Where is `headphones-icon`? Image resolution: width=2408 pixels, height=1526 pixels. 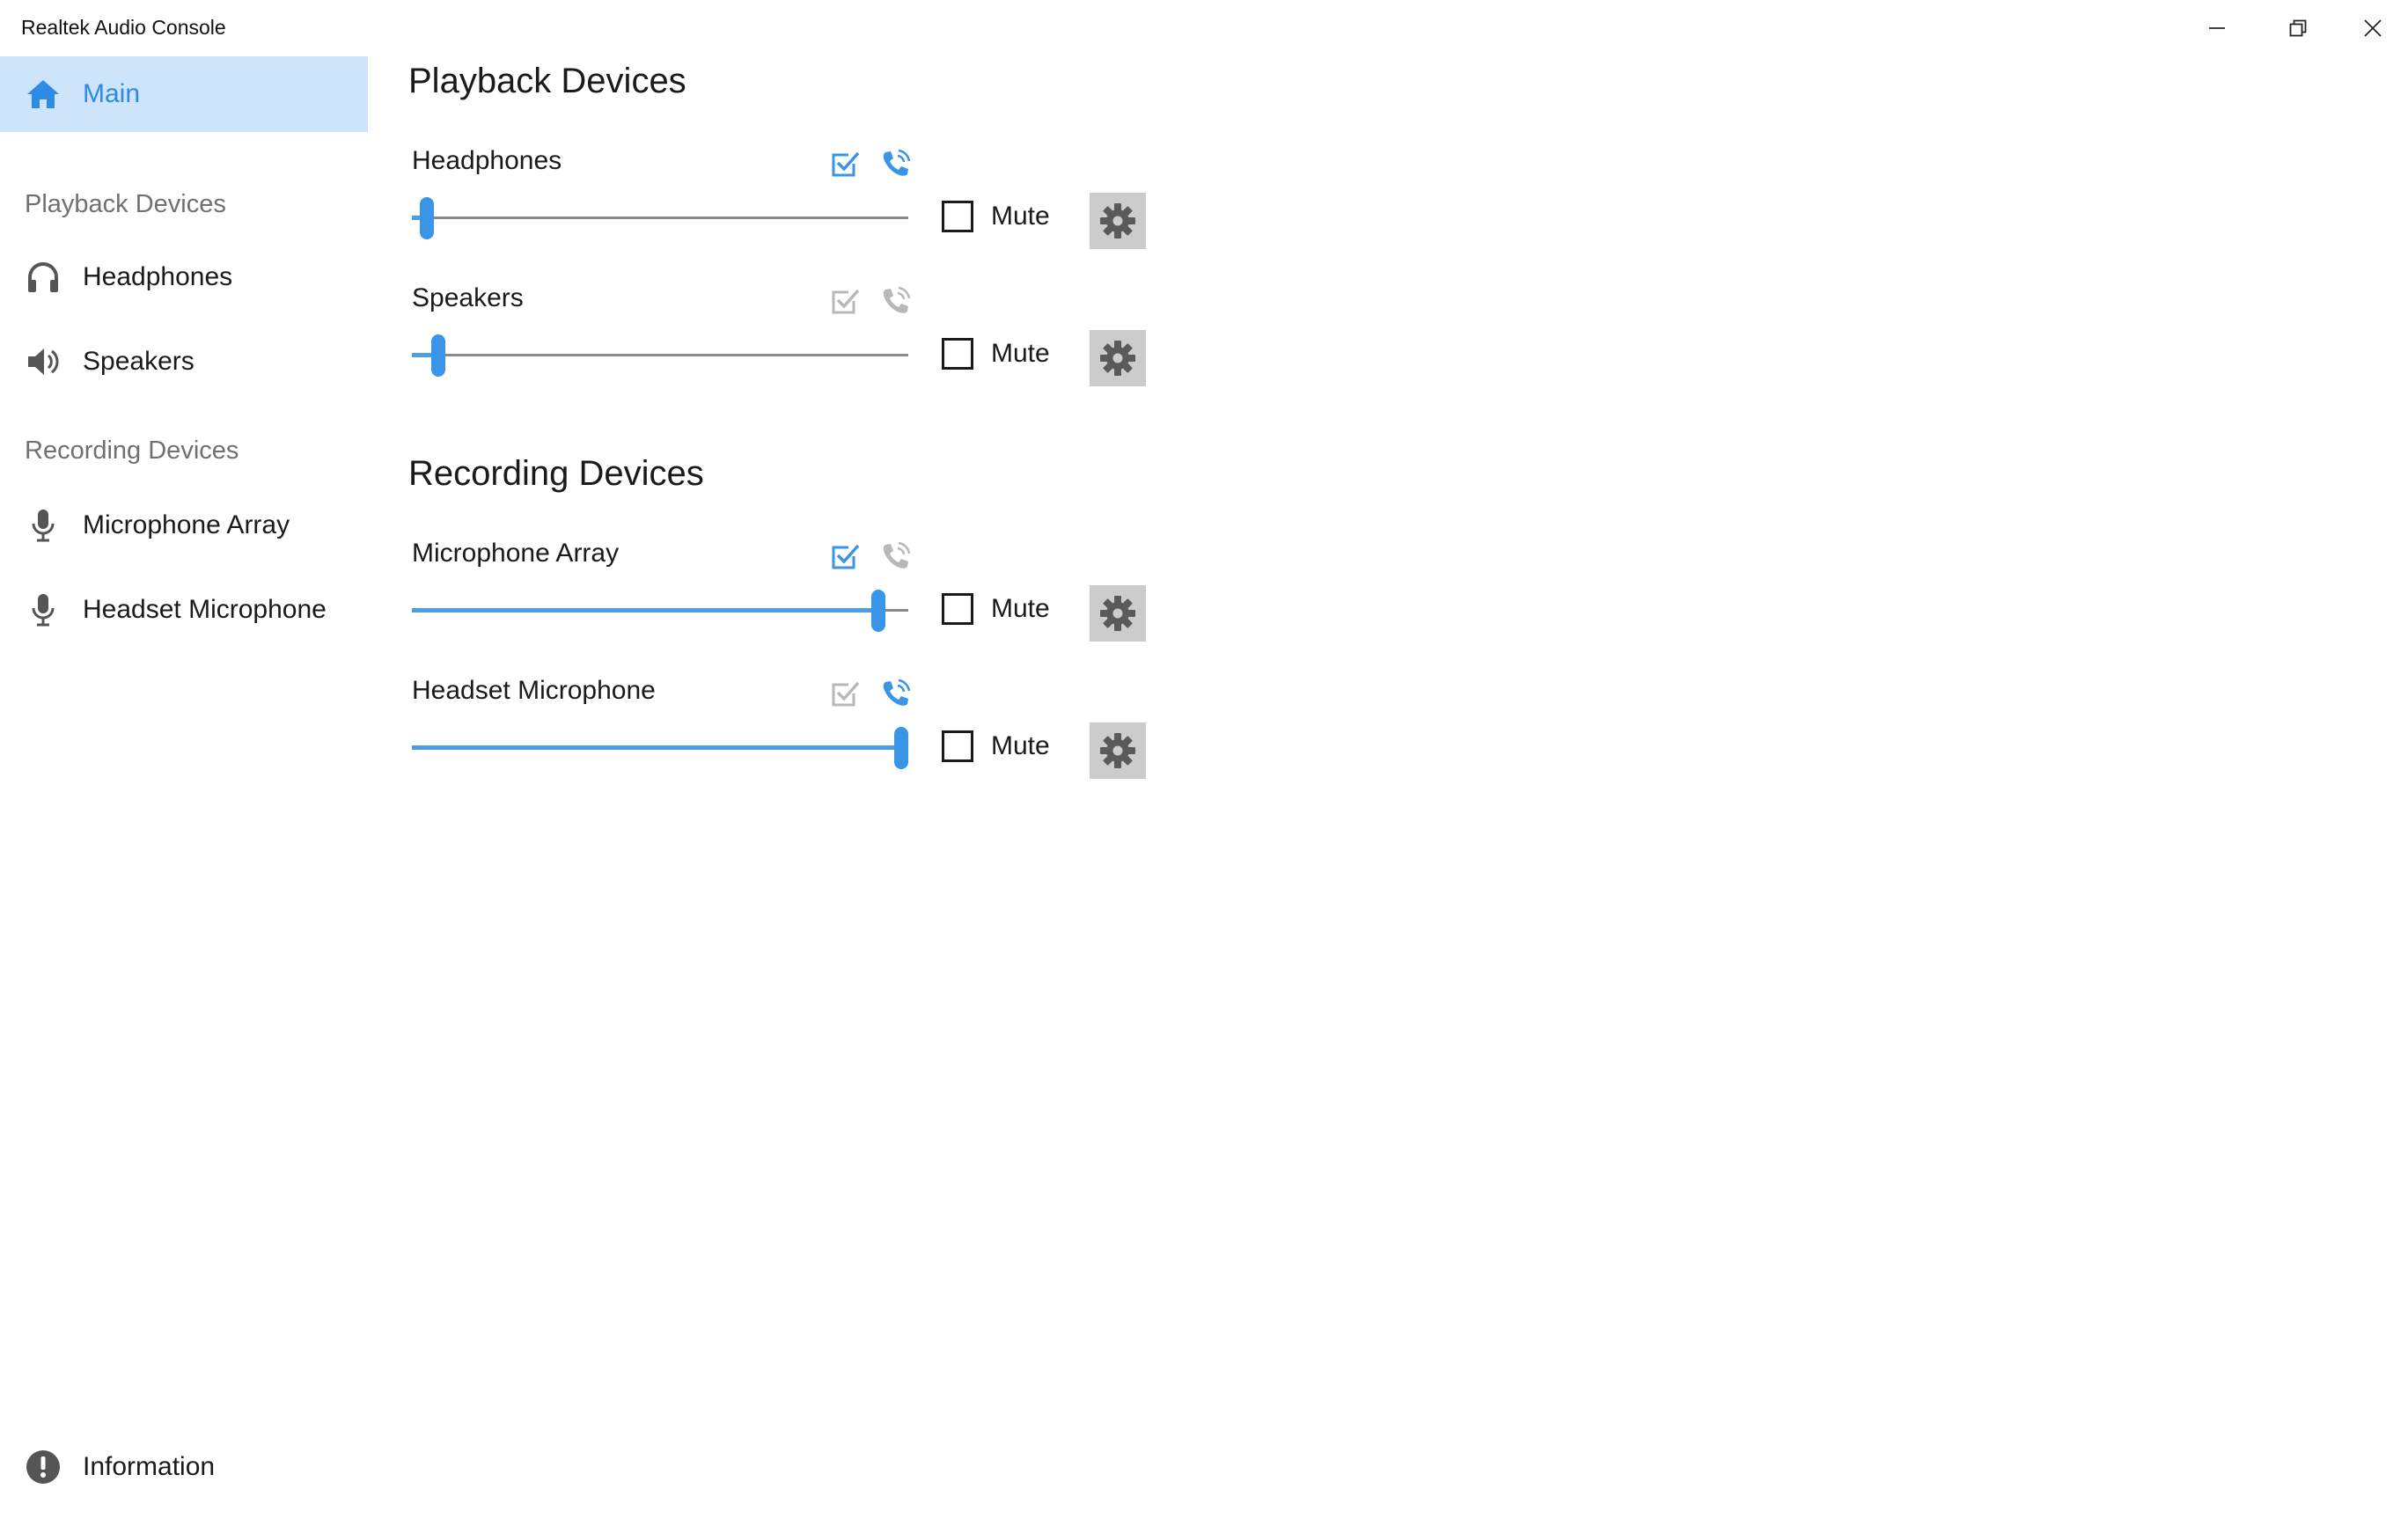 headphones-icon is located at coordinates (43, 277).